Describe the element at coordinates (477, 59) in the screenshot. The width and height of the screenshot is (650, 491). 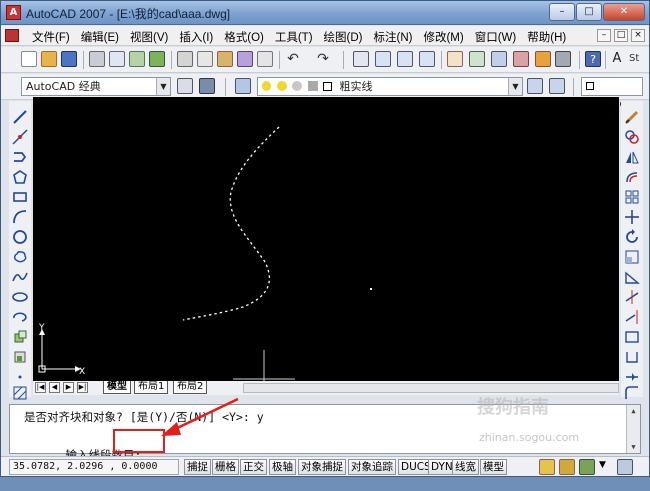
I see `design-center-icon` at that location.